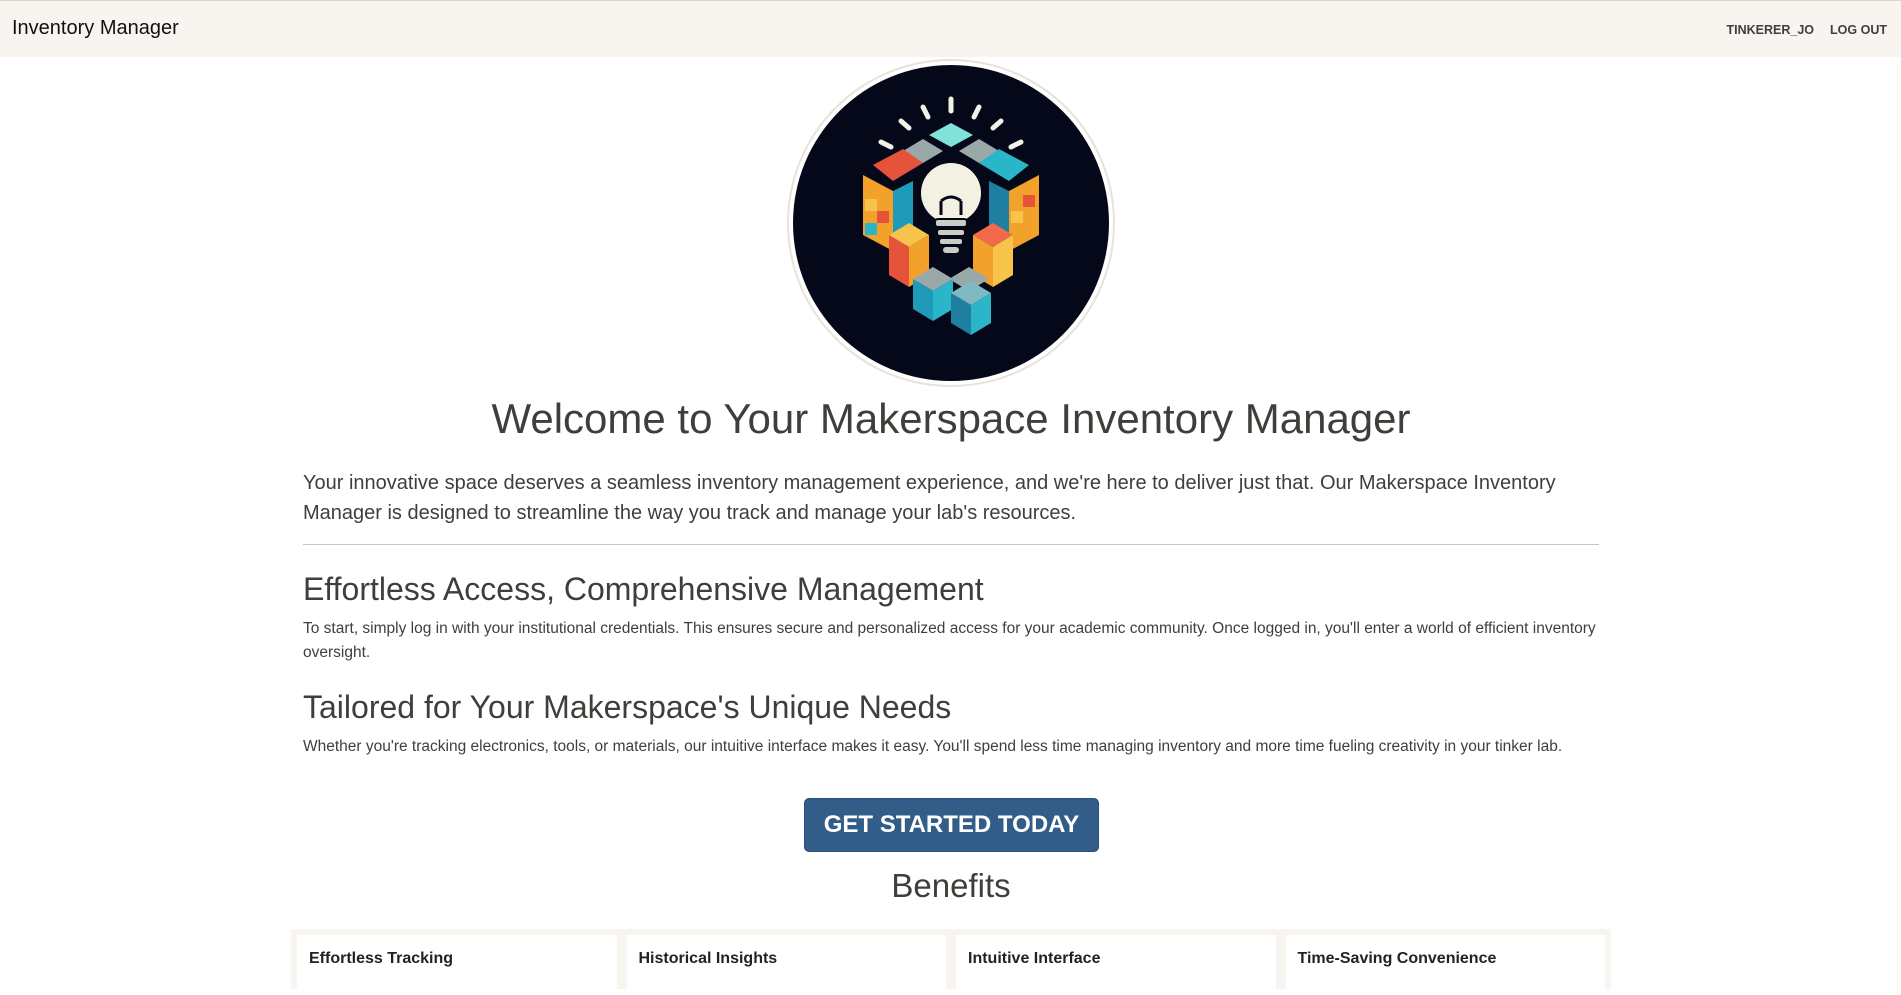  What do you see at coordinates (1397, 958) in the screenshot?
I see `benefit-title: Time-Saving Convenience` at bounding box center [1397, 958].